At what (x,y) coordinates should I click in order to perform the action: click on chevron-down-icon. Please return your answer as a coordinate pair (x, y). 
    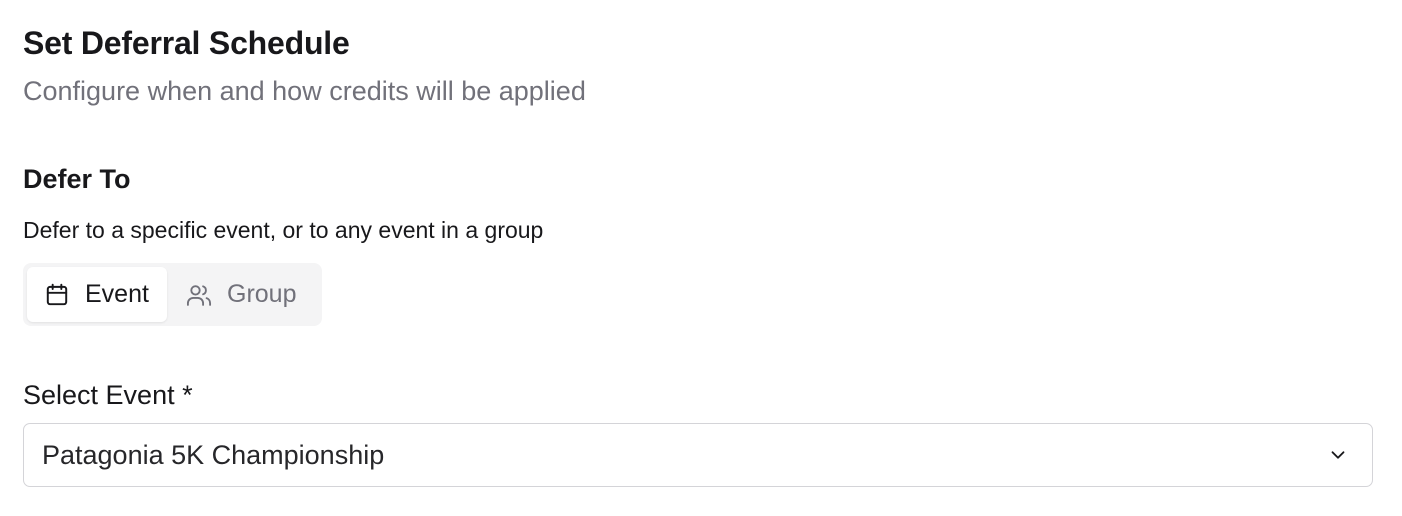
    Looking at the image, I should click on (1338, 455).